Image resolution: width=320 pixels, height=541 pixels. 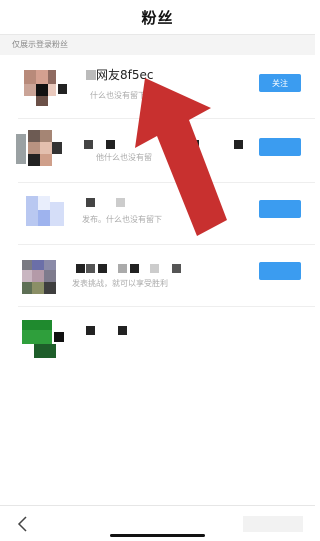 What do you see at coordinates (157, 44) in the screenshot?
I see `fans-notice-bar: 仅展示登录粉丝` at bounding box center [157, 44].